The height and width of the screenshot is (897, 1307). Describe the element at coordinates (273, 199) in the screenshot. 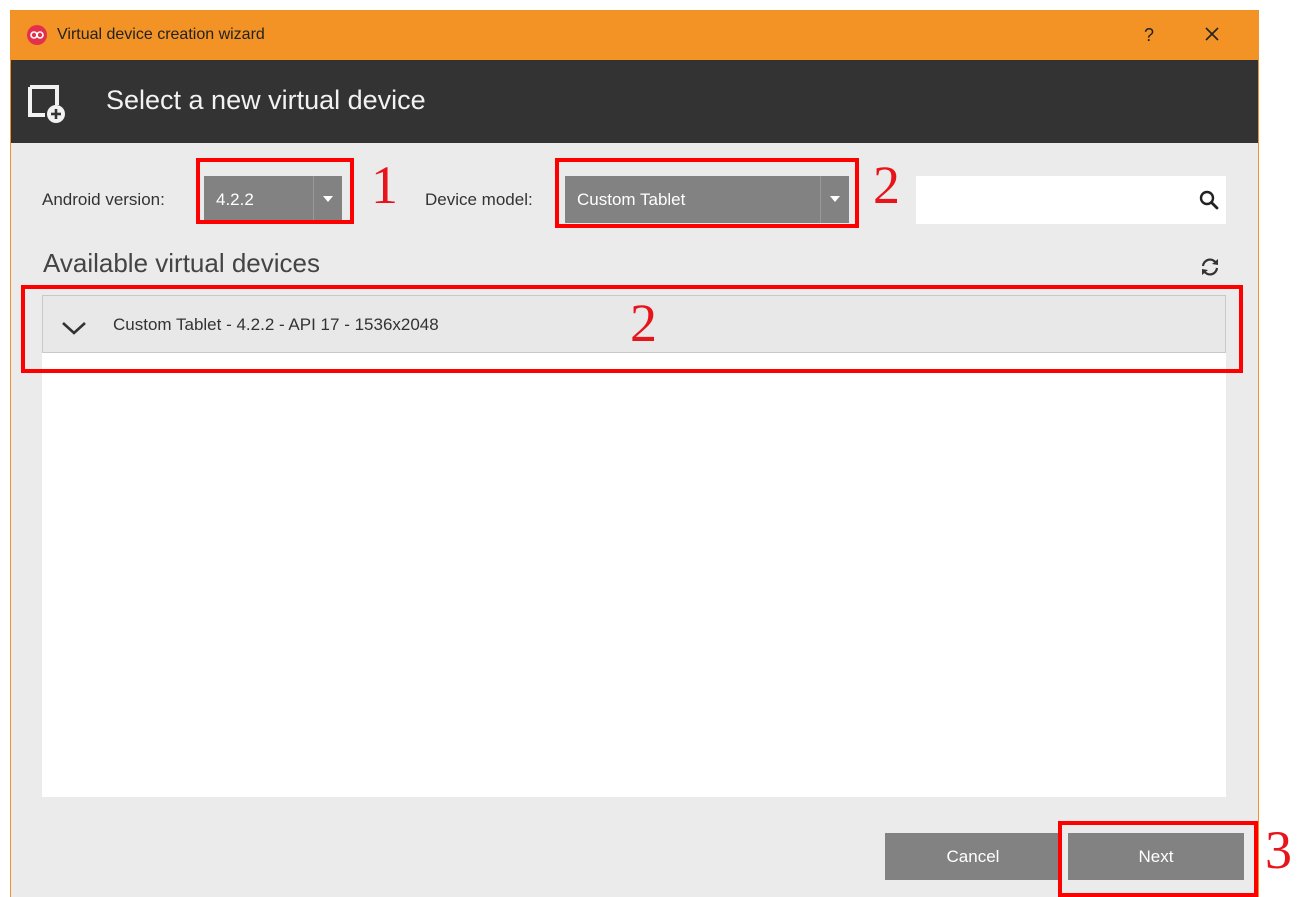

I see `android-version-select: 4.2.2` at that location.